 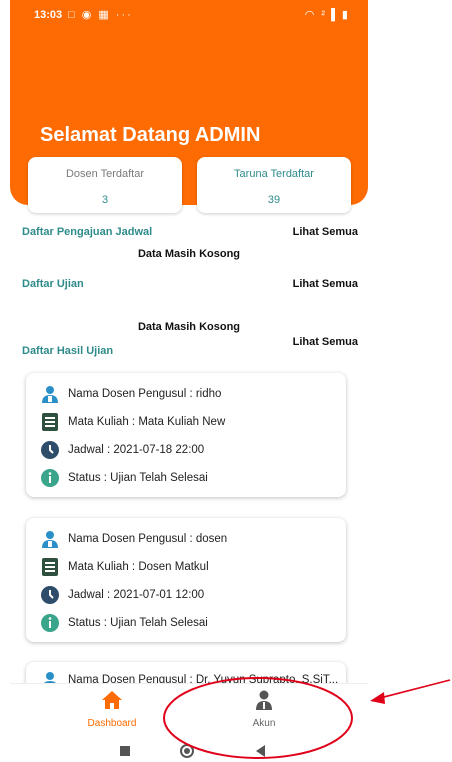 I want to click on result-jadwal-text: Jadwal : 2021-07-18 22:00, so click(x=136, y=450).